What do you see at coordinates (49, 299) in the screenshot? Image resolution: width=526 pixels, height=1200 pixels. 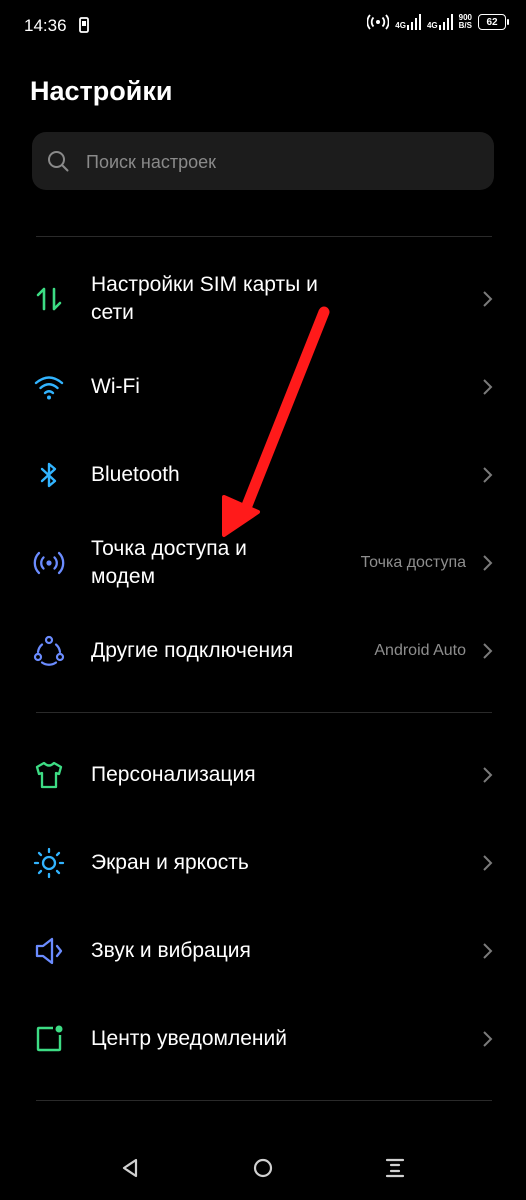 I see `sim-network-icon` at bounding box center [49, 299].